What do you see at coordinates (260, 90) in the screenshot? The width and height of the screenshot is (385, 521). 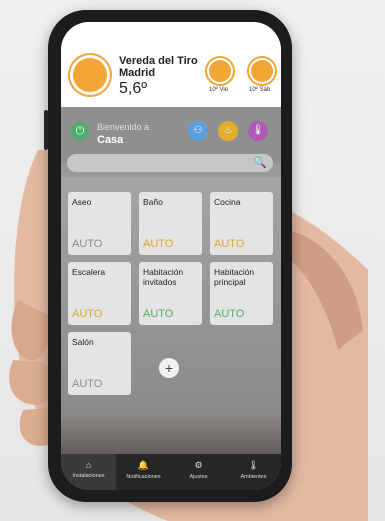 I see `forecast-day: 10º Sáb` at bounding box center [260, 90].